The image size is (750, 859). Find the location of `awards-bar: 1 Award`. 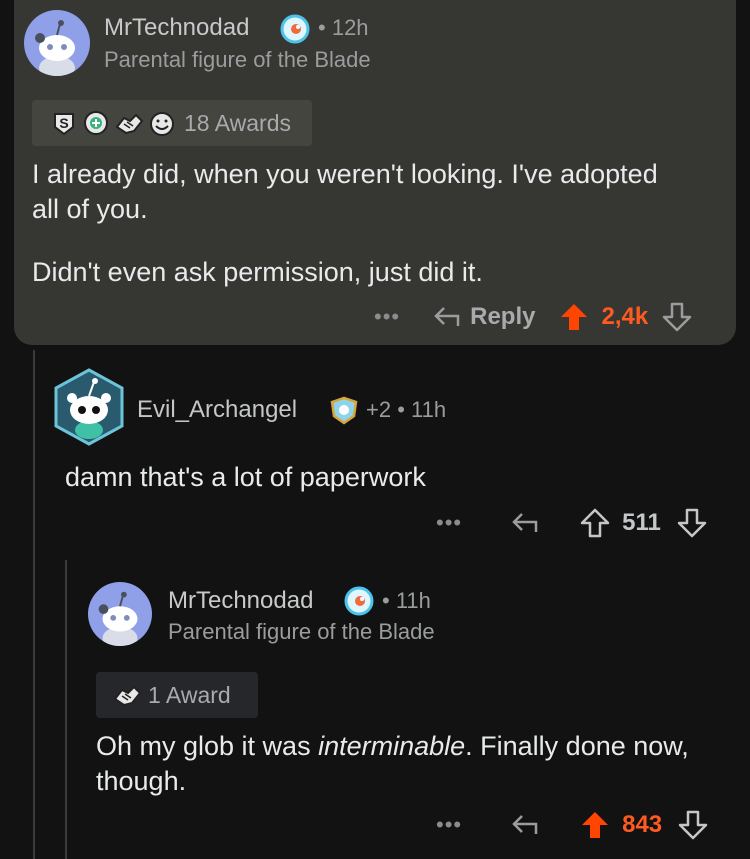

awards-bar: 1 Award is located at coordinates (177, 695).